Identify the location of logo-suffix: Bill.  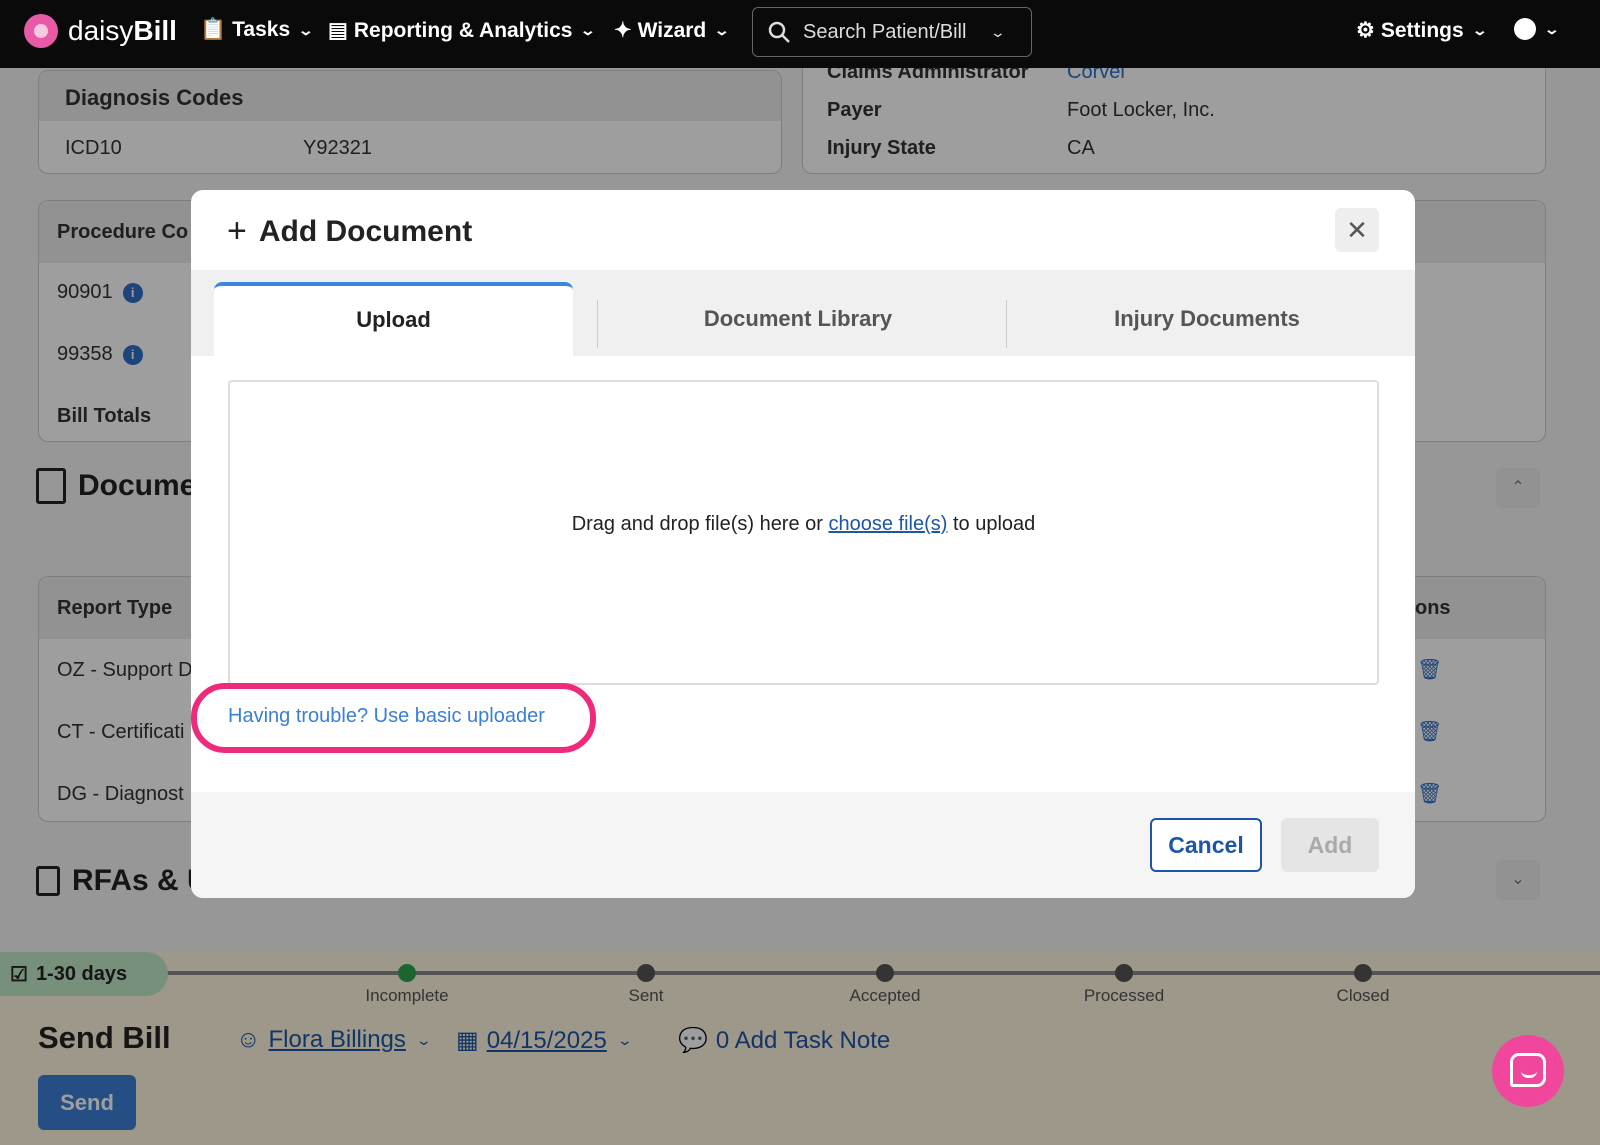
(155, 30).